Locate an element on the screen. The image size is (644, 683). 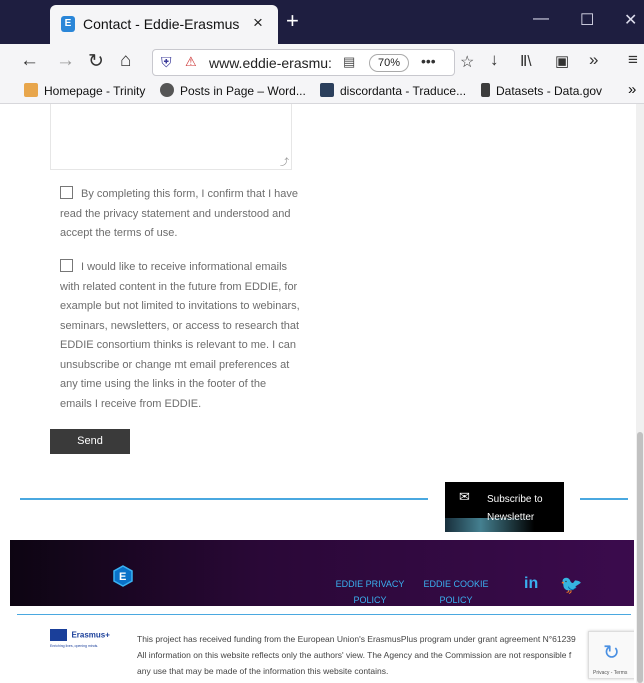
pocket-icon: ☆ is located at coordinates (467, 62).